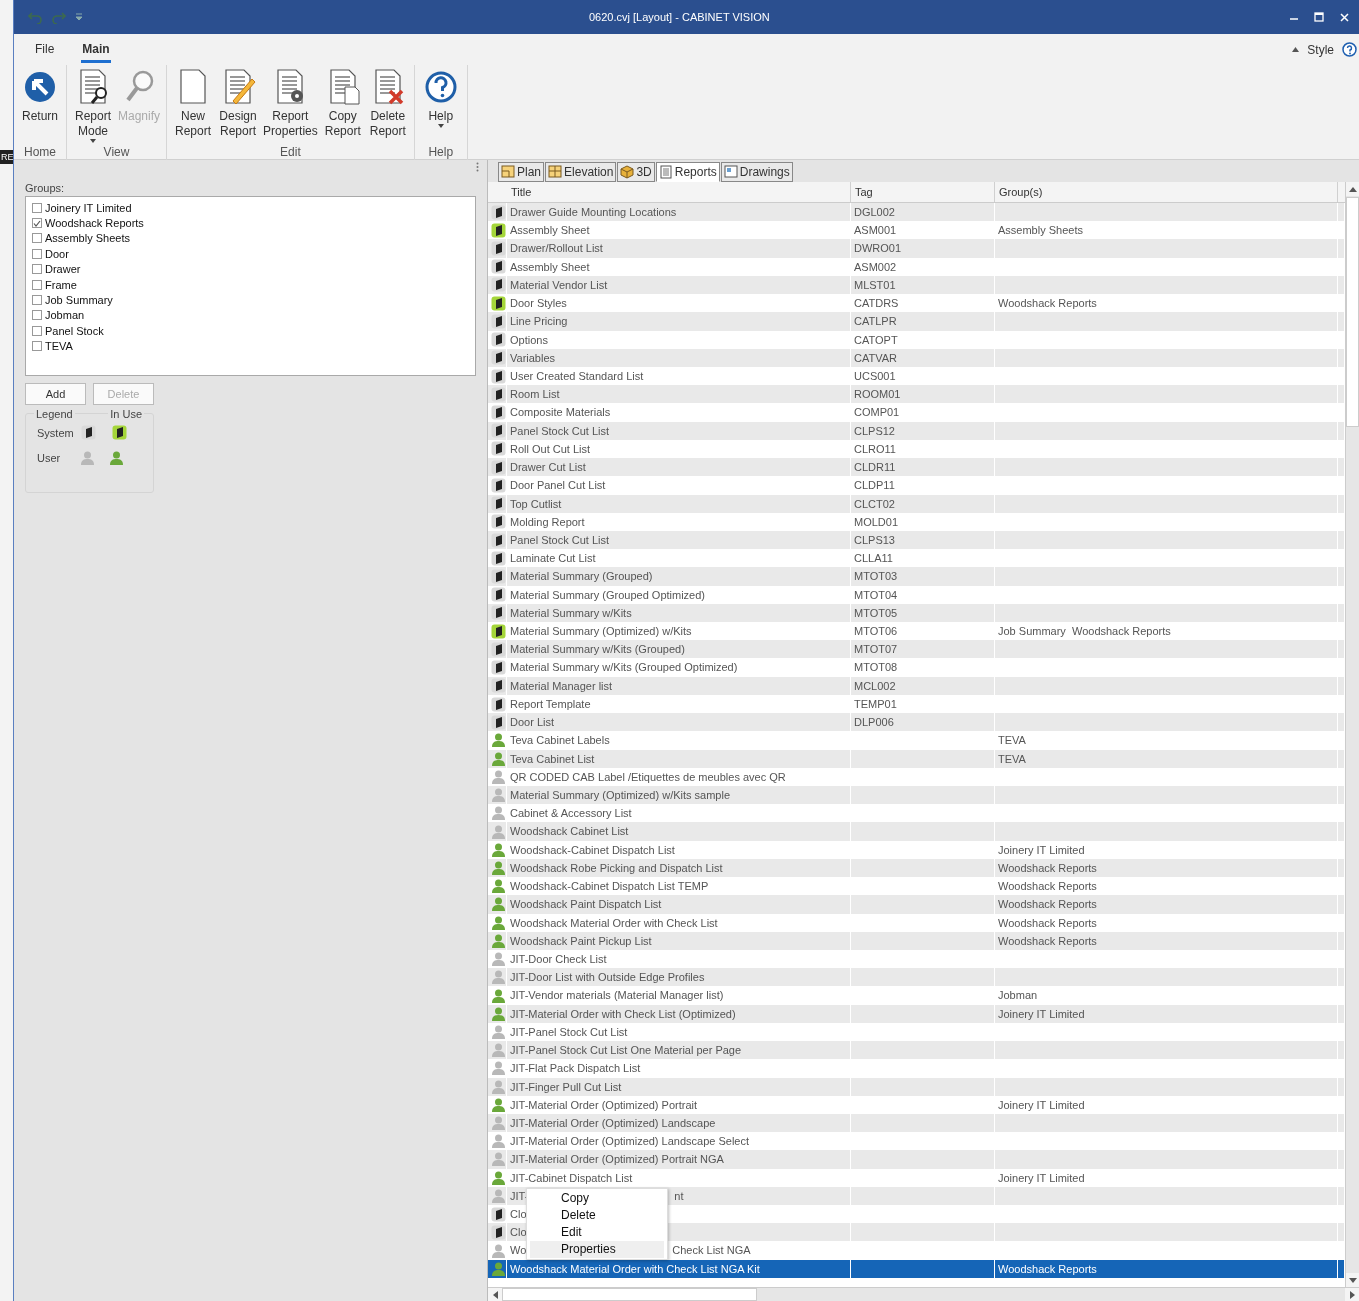 The width and height of the screenshot is (1359, 1301). I want to click on view-tab: Reports, so click(687, 172).